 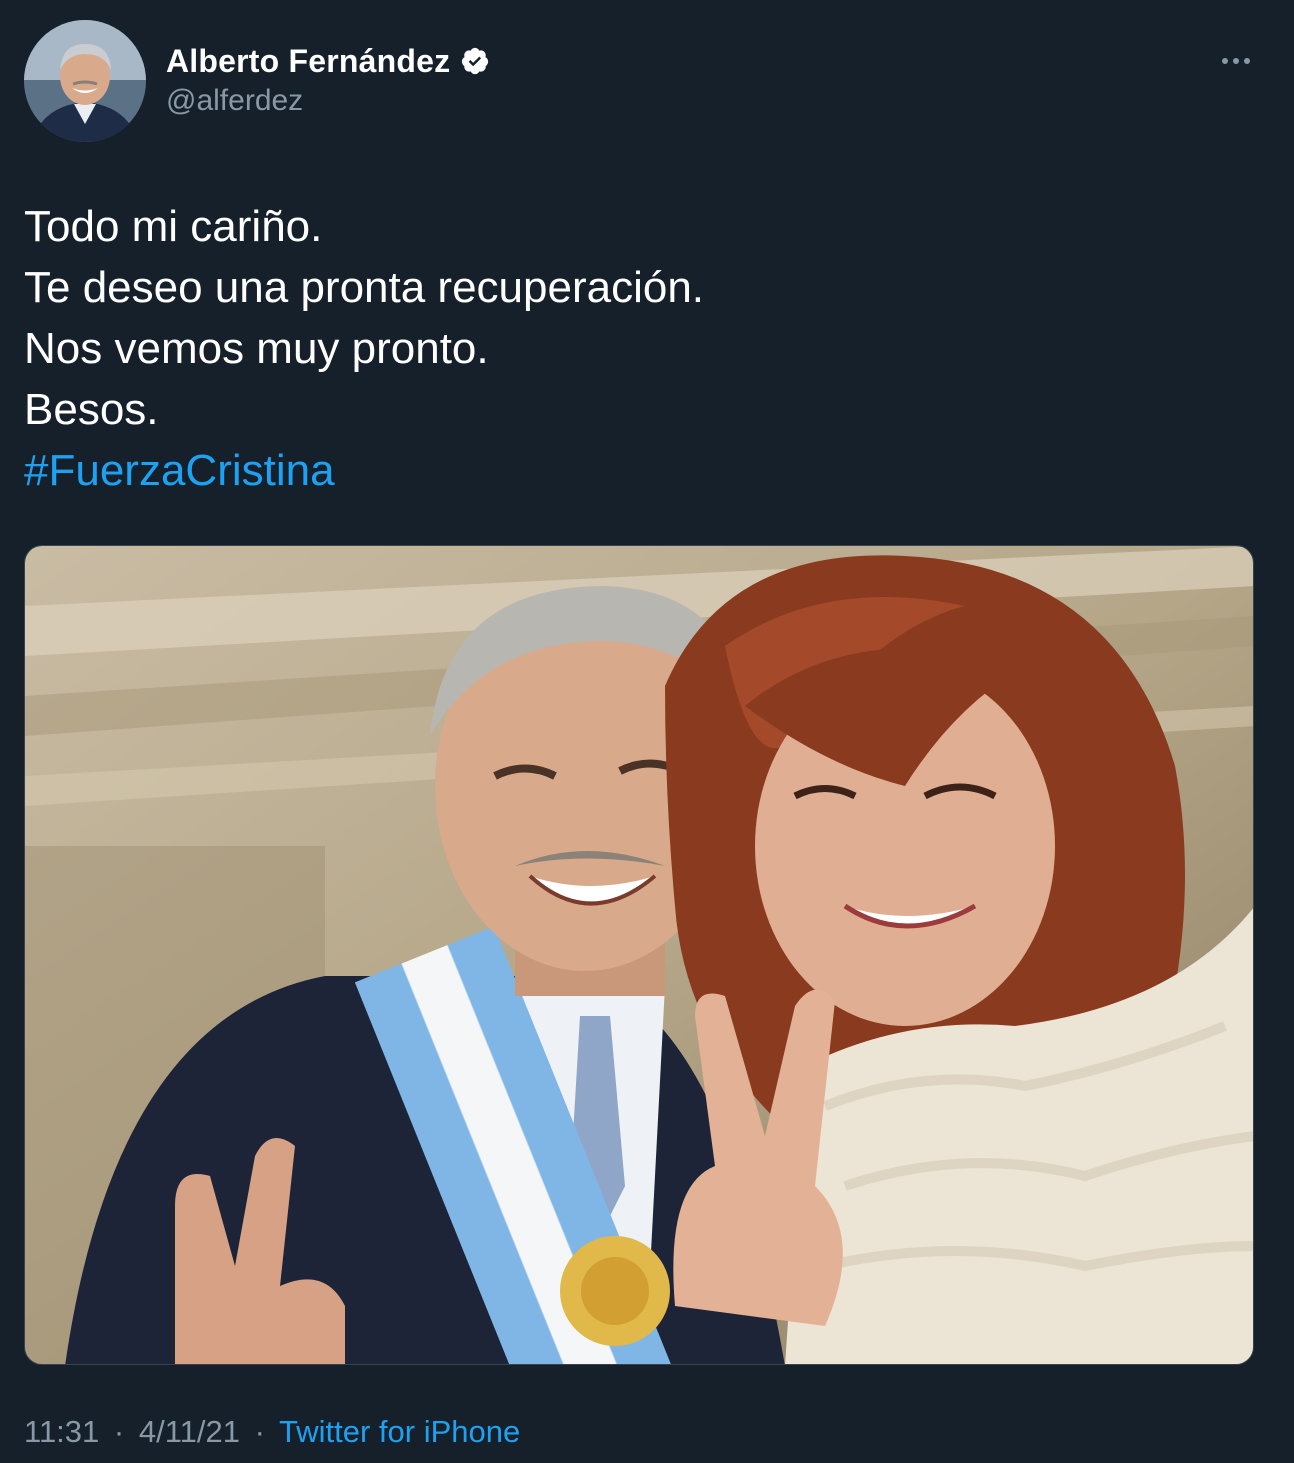 What do you see at coordinates (189, 1431) in the screenshot?
I see `tweet-date: 4/11/21` at bounding box center [189, 1431].